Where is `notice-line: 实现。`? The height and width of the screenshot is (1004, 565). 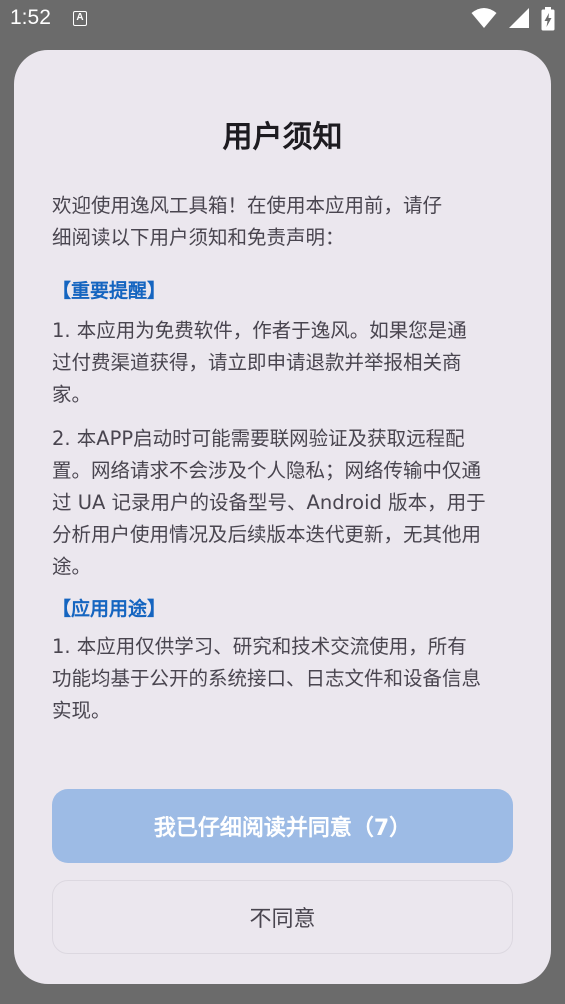
notice-line: 实现。 is located at coordinates (81, 710).